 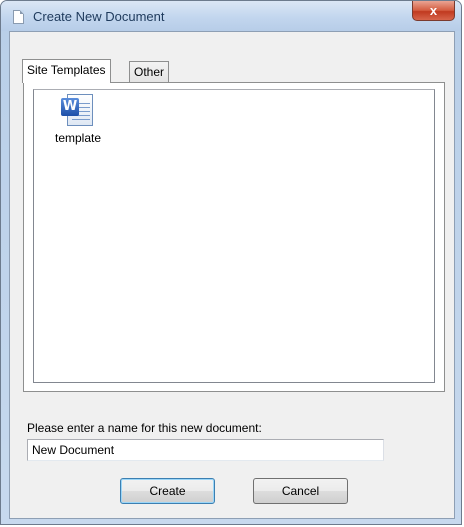 What do you see at coordinates (231, 16) in the screenshot?
I see `title-bar: Create New Document x` at bounding box center [231, 16].